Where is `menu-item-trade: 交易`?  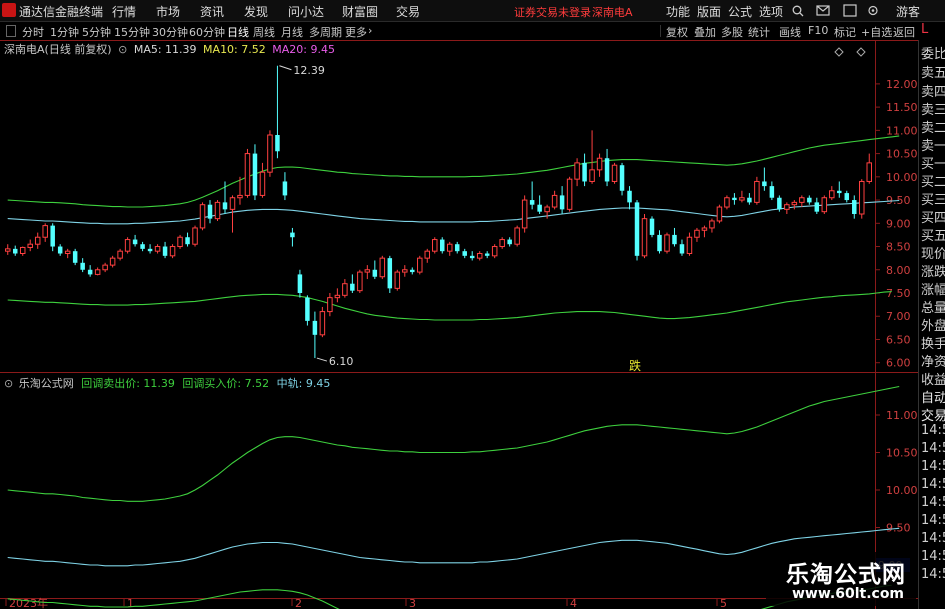
menu-item-trade: 交易 is located at coordinates (408, 11).